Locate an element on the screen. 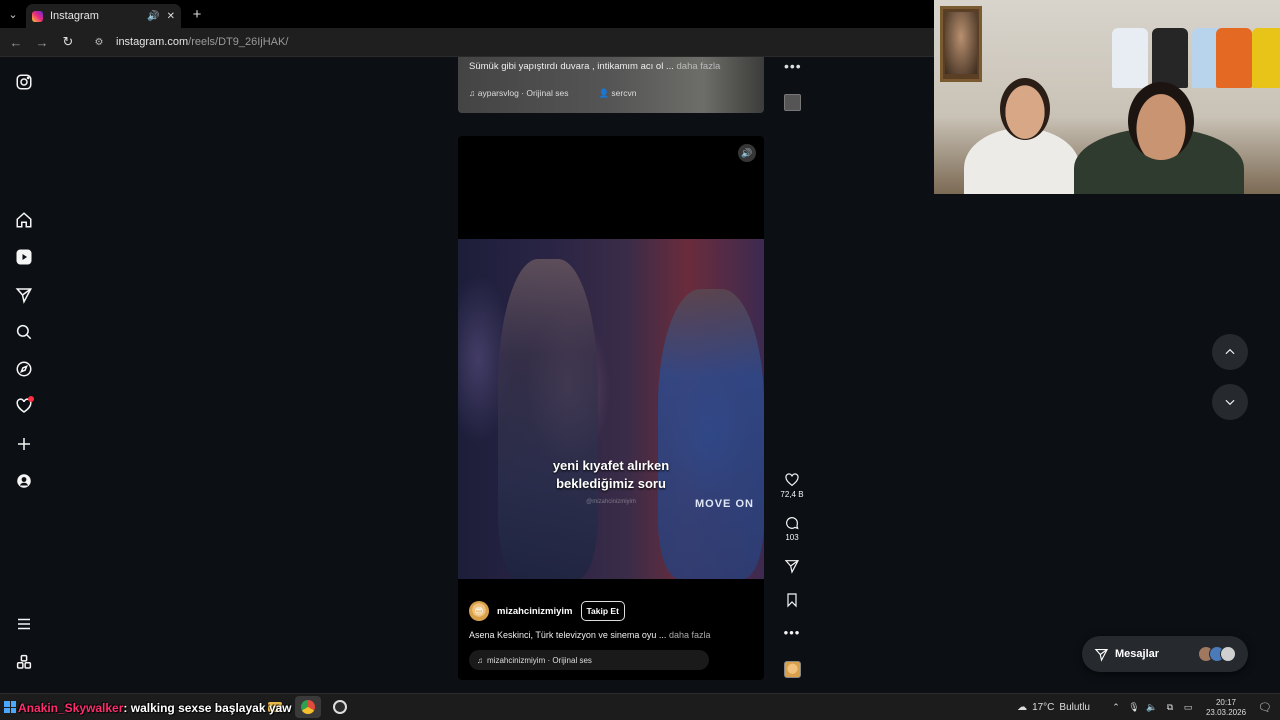 This screenshot has height=720, width=1280. page-scrollbar is located at coordinates (1276, 446).